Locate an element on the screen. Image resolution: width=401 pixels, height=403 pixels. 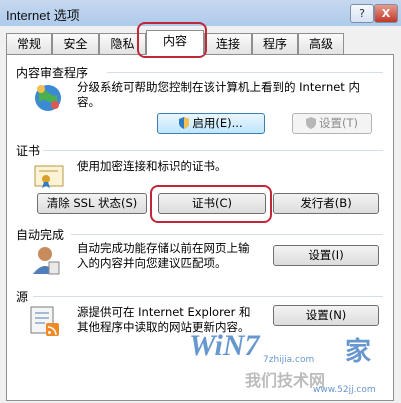
tab-security: 安全 is located at coordinates (75, 43).